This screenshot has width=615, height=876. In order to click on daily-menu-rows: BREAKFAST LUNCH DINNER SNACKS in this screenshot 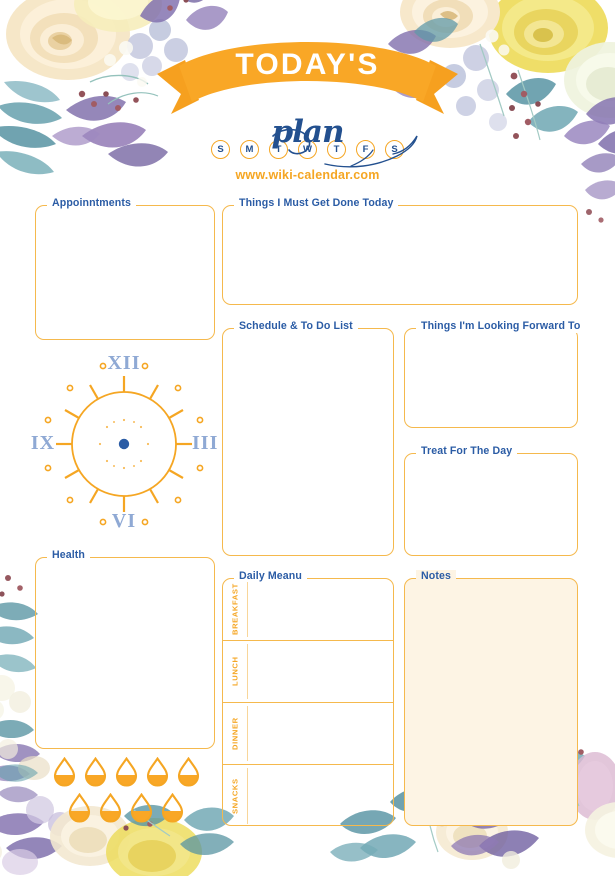, I will do `click(308, 702)`.